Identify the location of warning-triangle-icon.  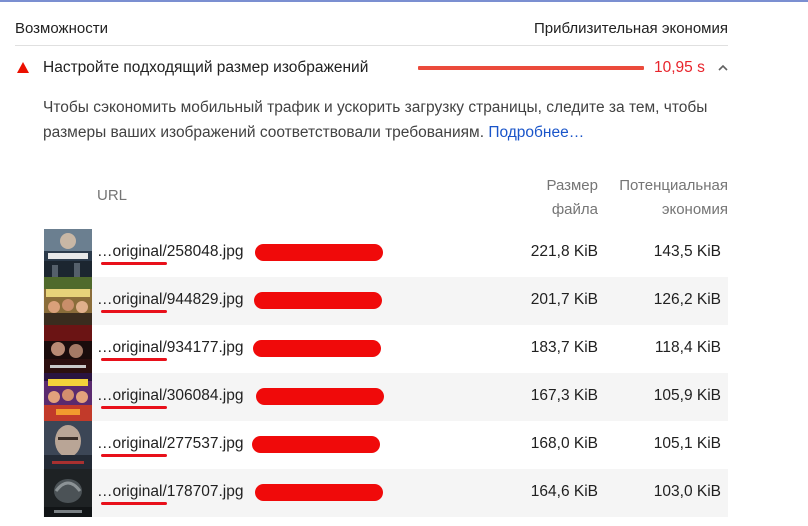
(23, 67).